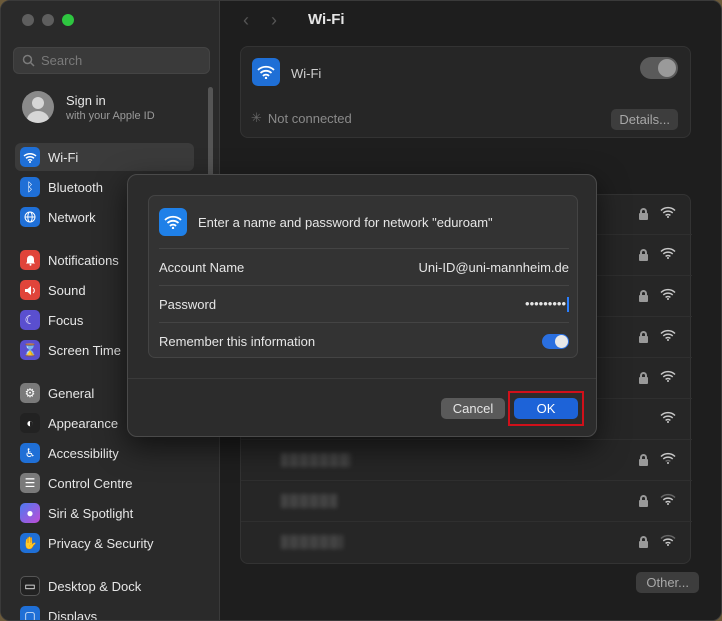 The width and height of the screenshot is (722, 621). I want to click on spinner-icon: ✳, so click(256, 117).